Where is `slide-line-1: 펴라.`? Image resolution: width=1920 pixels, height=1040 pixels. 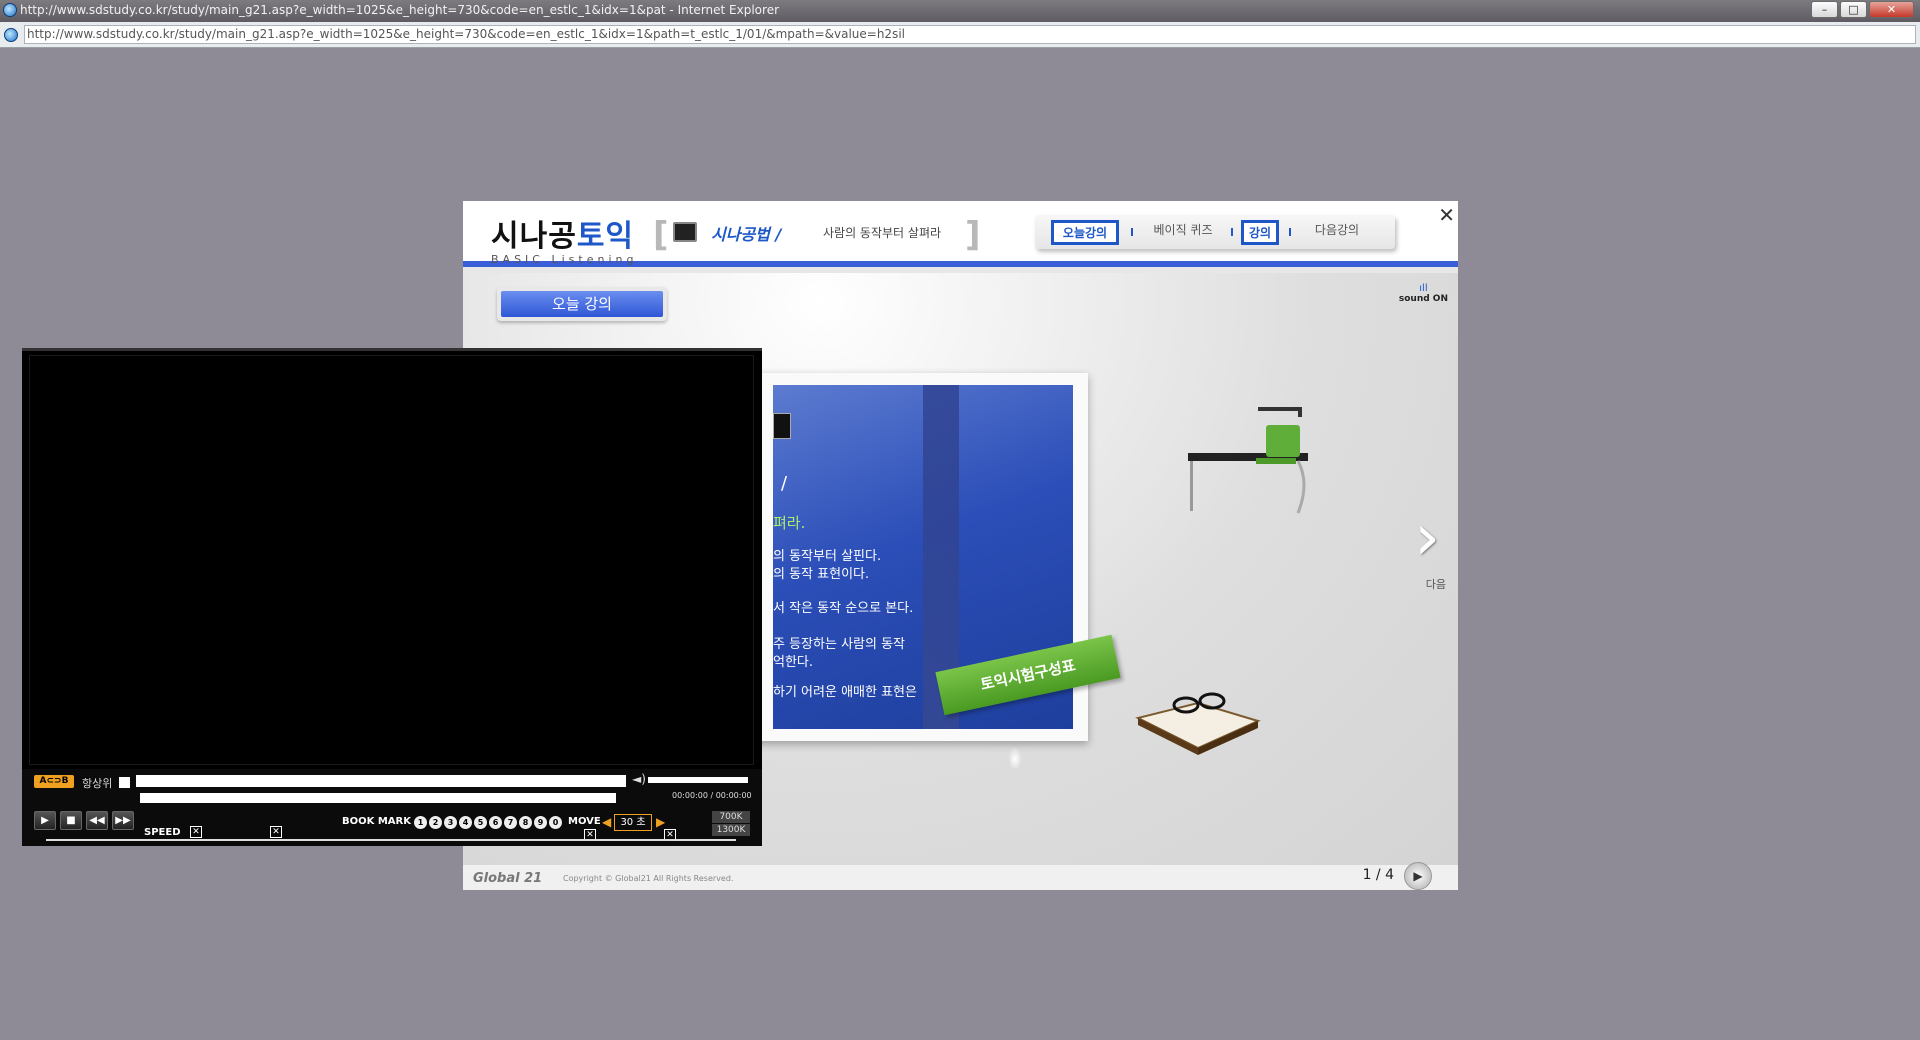 slide-line-1: 펴라. is located at coordinates (789, 523).